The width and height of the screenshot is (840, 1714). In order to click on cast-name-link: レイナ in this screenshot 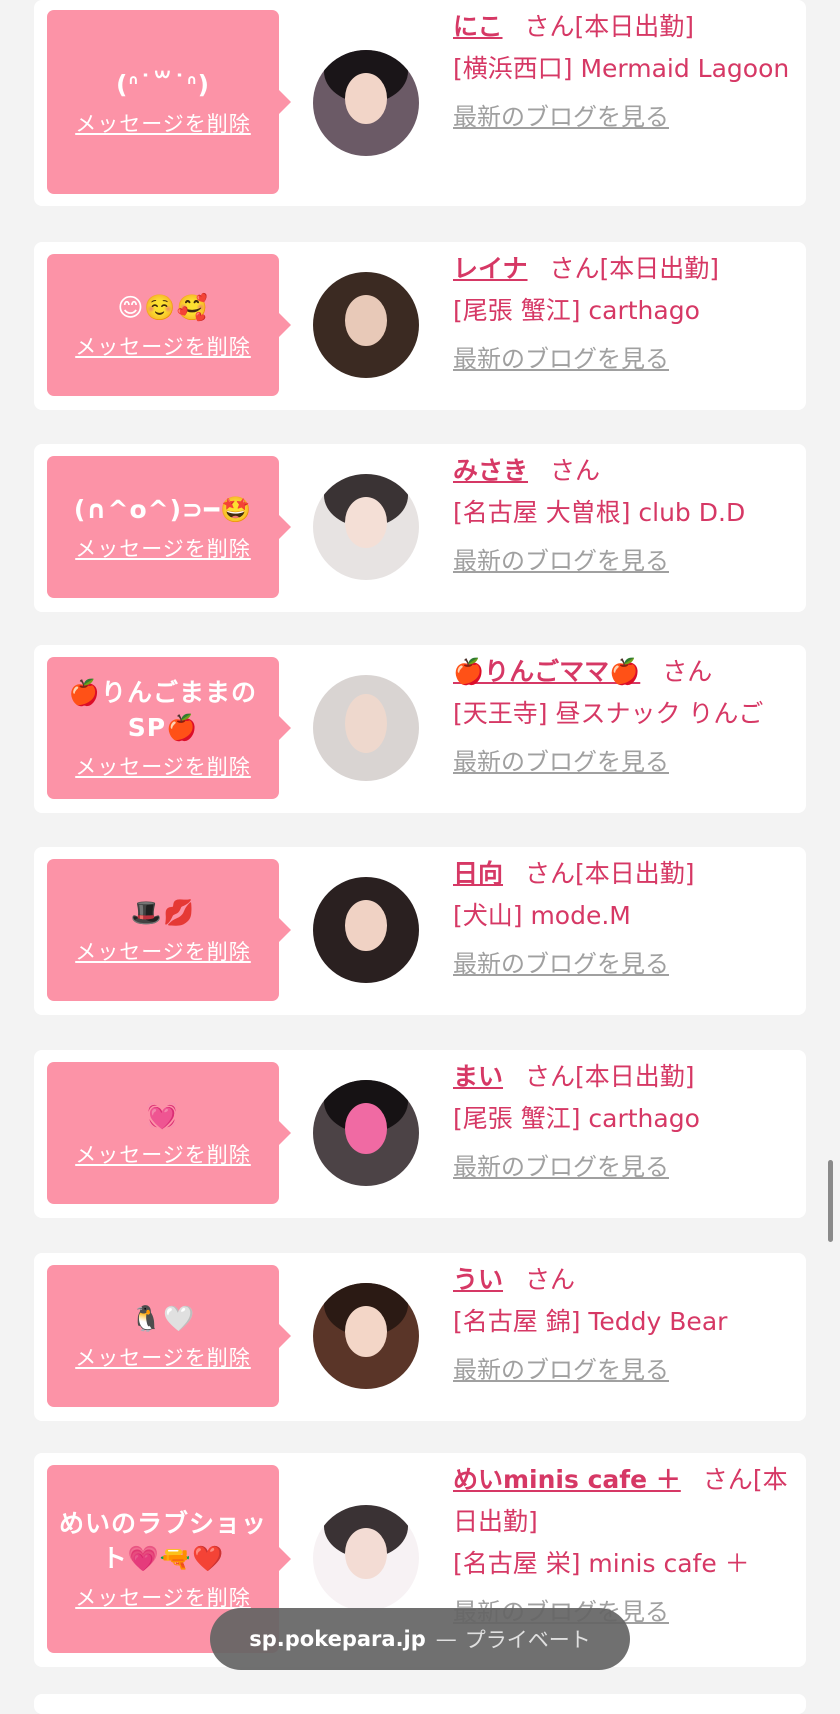, I will do `click(490, 268)`.